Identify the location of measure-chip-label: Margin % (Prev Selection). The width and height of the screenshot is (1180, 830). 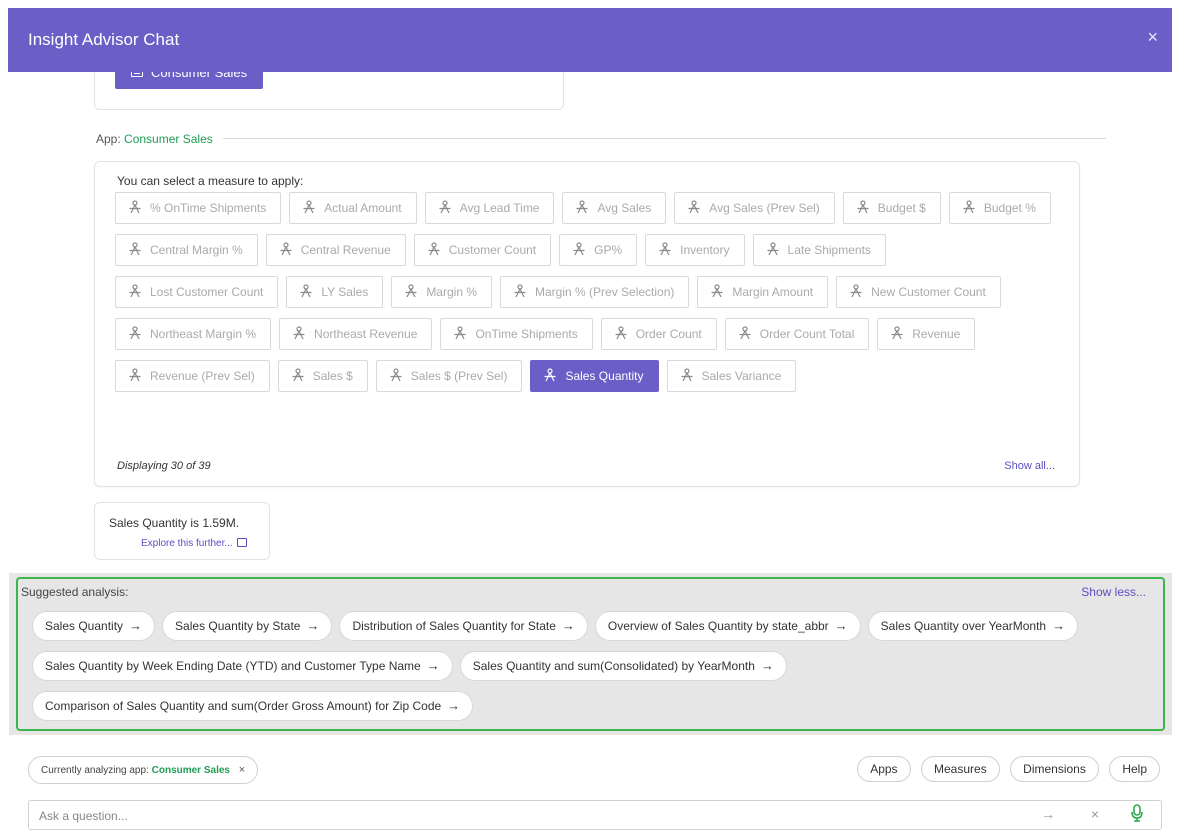
(605, 292).